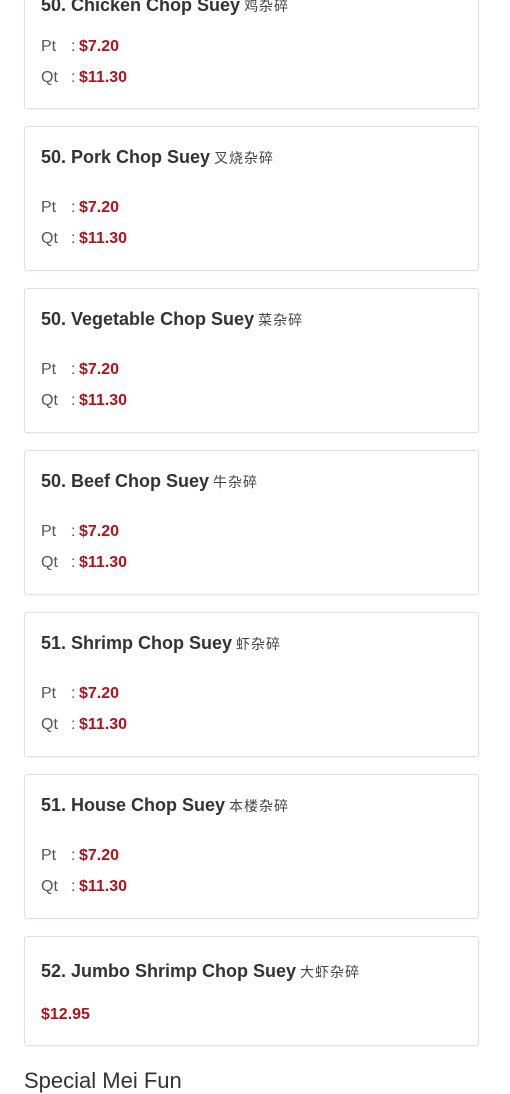  I want to click on menu-item-title: 51. House Chop Suey 本楼杂碎, so click(165, 805).